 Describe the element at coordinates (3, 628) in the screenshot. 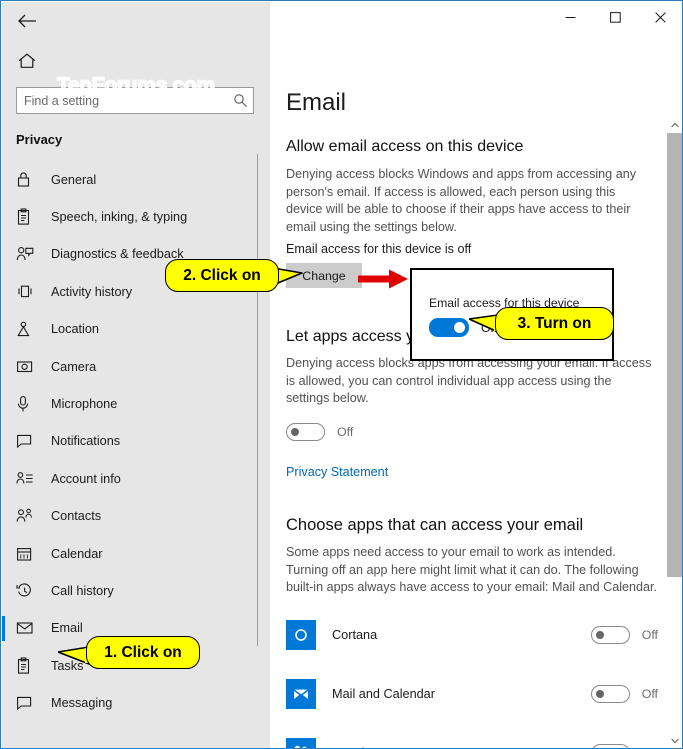

I see `selection-indicator` at that location.